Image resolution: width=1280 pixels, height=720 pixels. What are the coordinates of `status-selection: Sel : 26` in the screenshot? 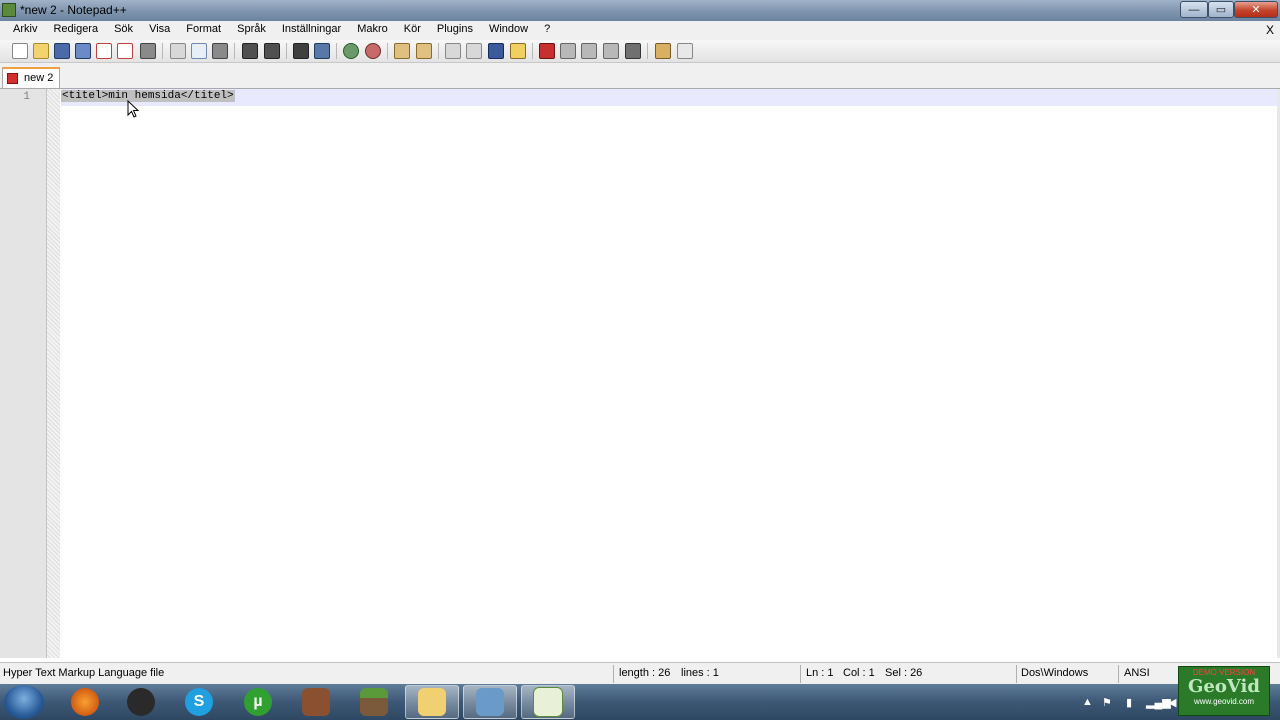 It's located at (904, 673).